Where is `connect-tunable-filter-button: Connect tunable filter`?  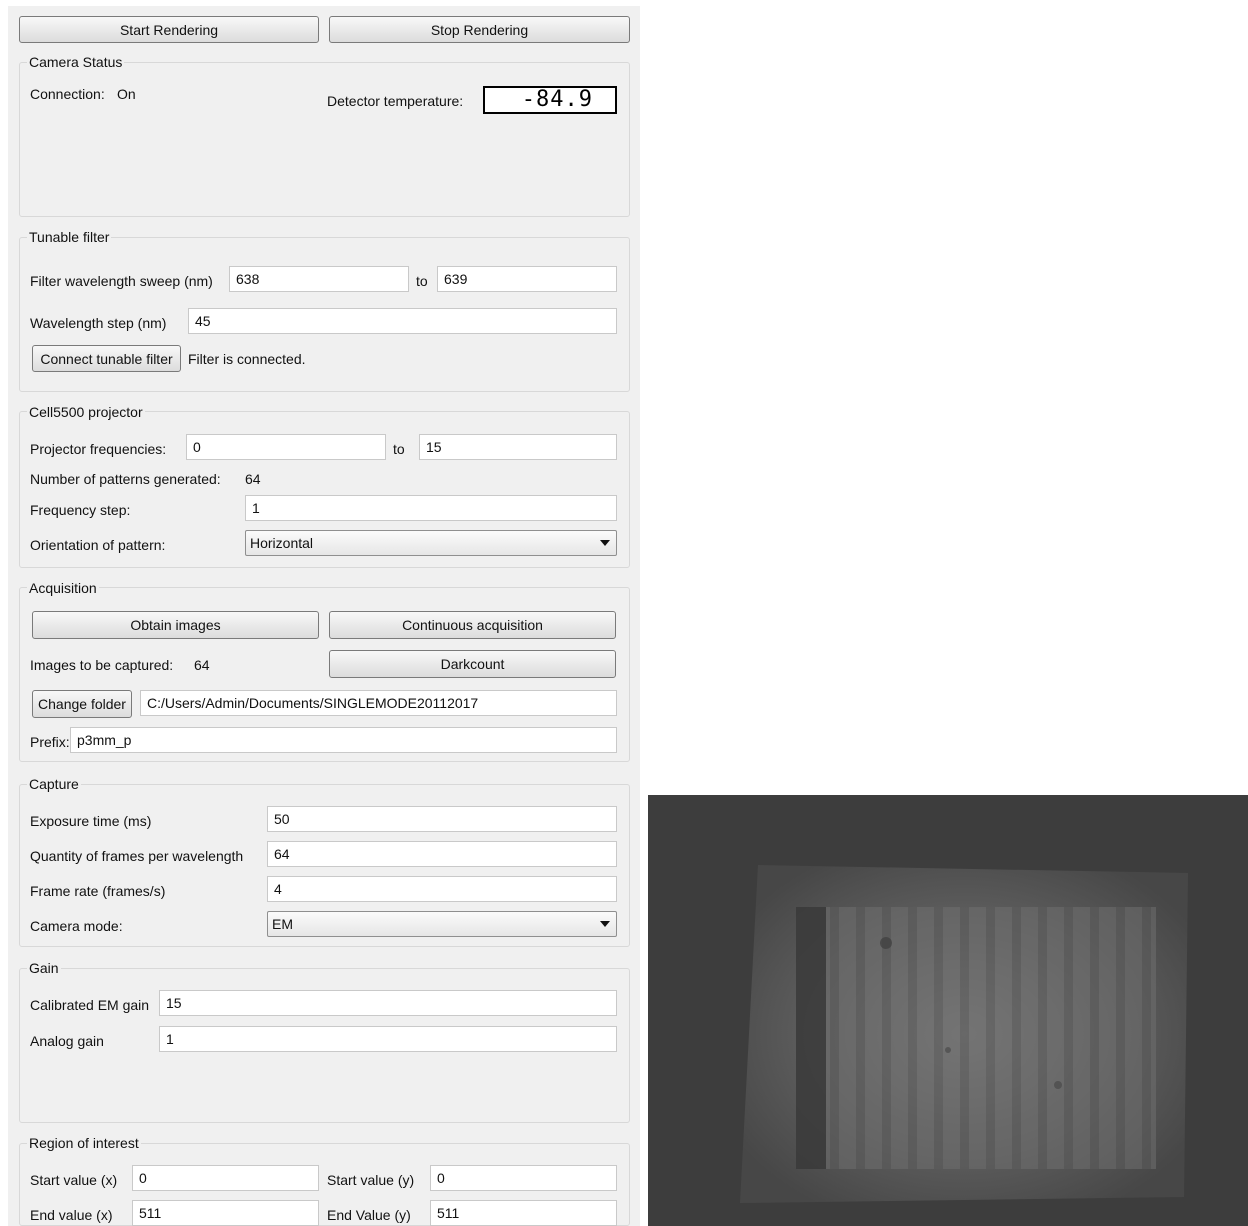
connect-tunable-filter-button: Connect tunable filter is located at coordinates (106, 358).